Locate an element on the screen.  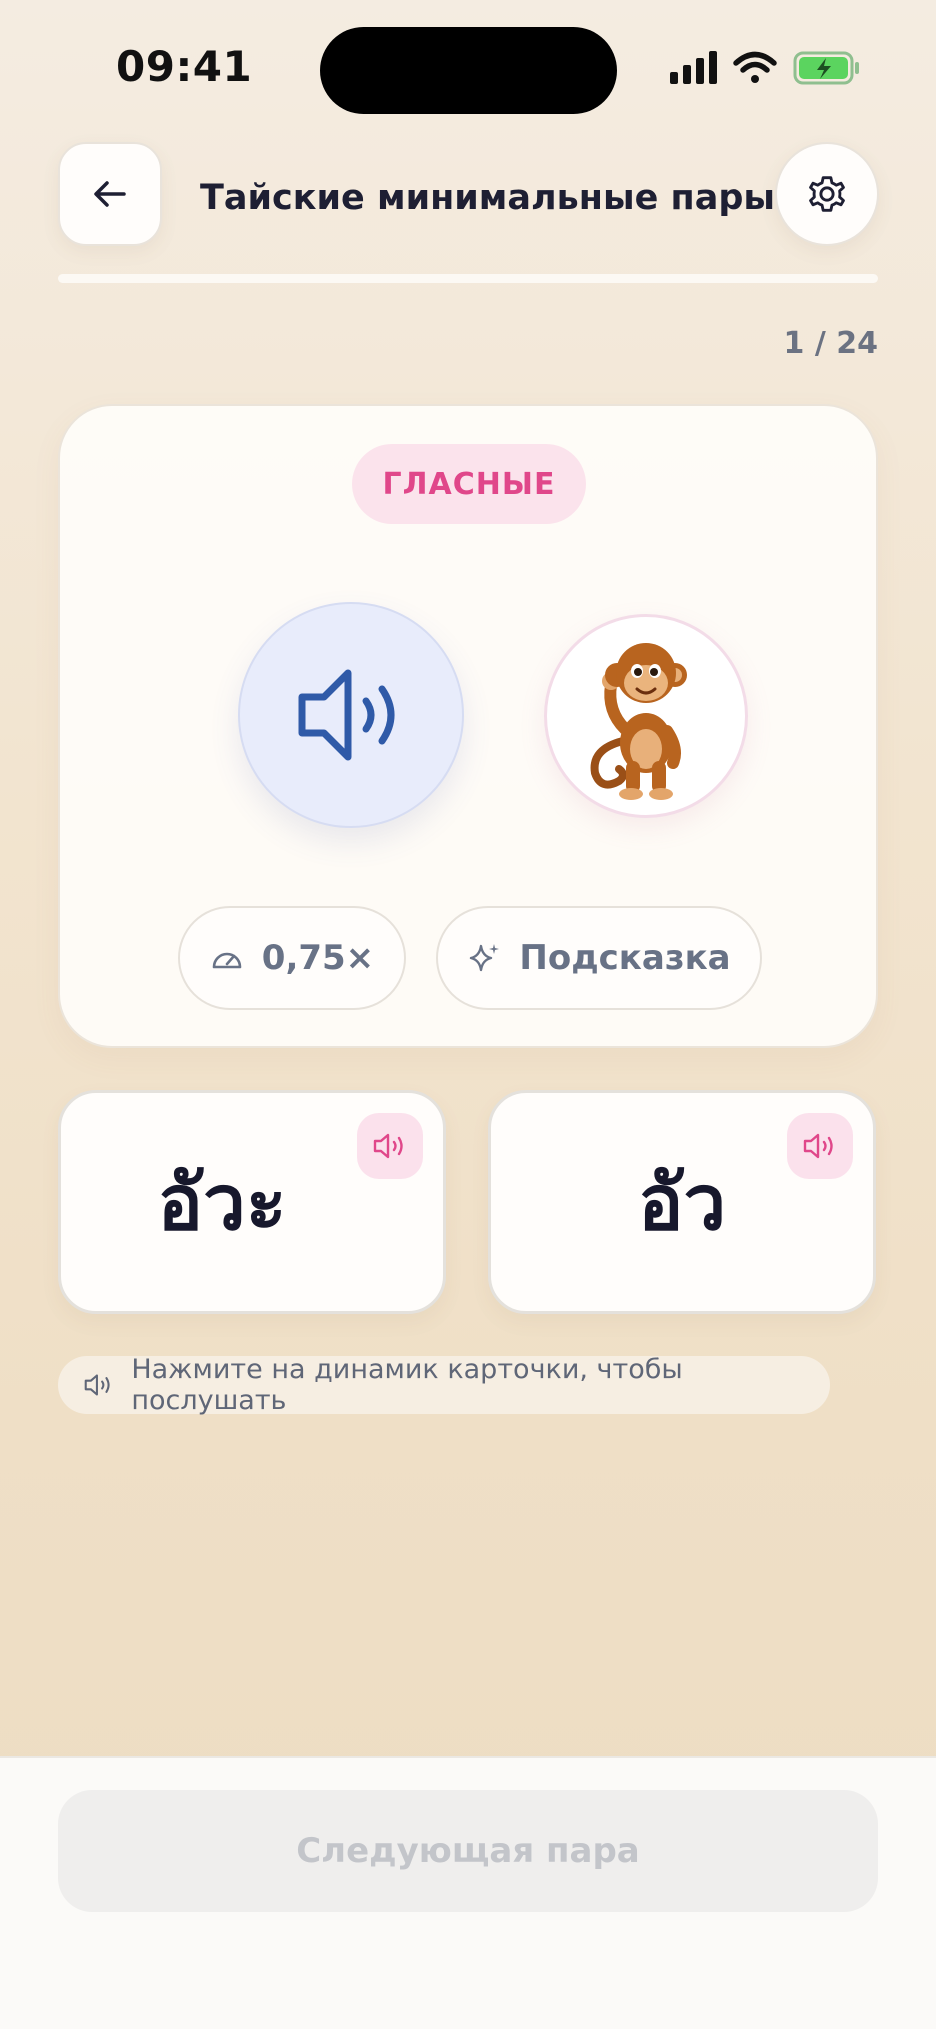
monkey-mascot is located at coordinates (646, 716).